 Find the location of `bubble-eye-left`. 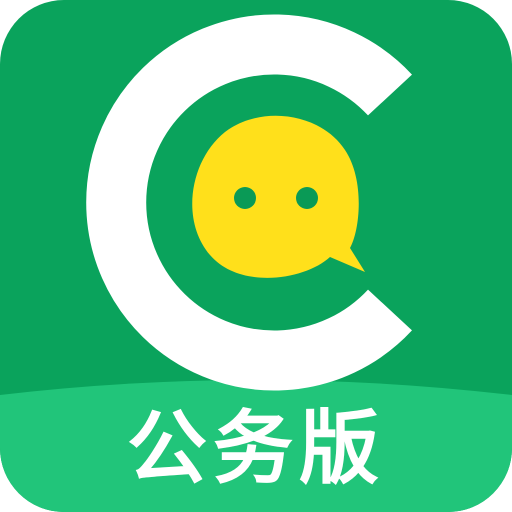

bubble-eye-left is located at coordinates (245, 198).